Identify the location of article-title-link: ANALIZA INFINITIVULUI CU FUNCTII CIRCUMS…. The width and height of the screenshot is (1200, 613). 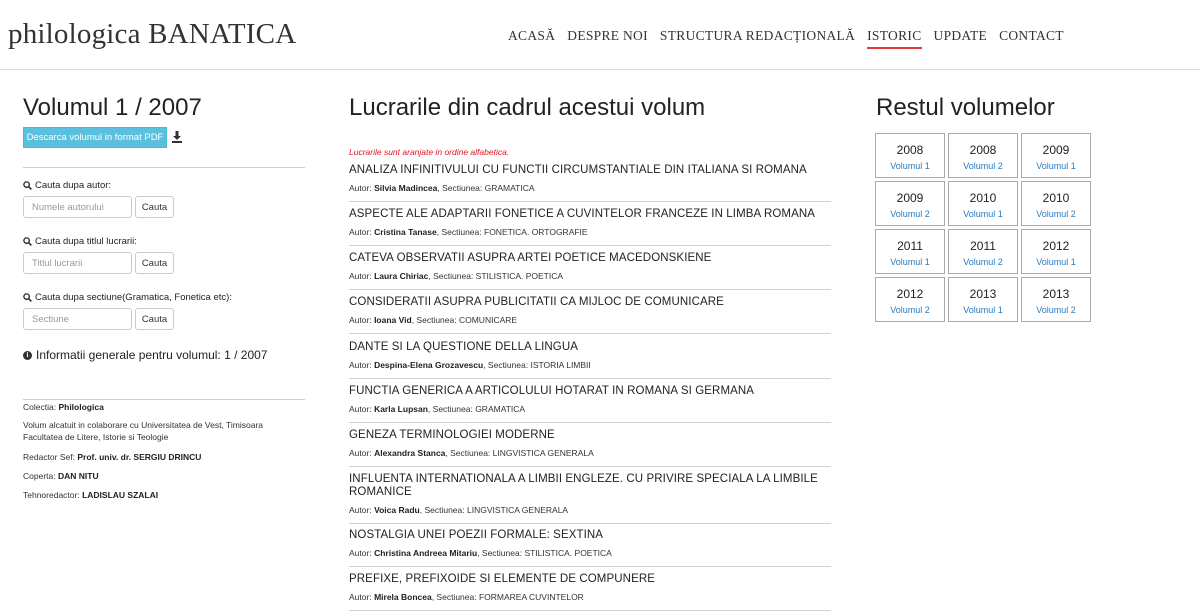
(590, 170).